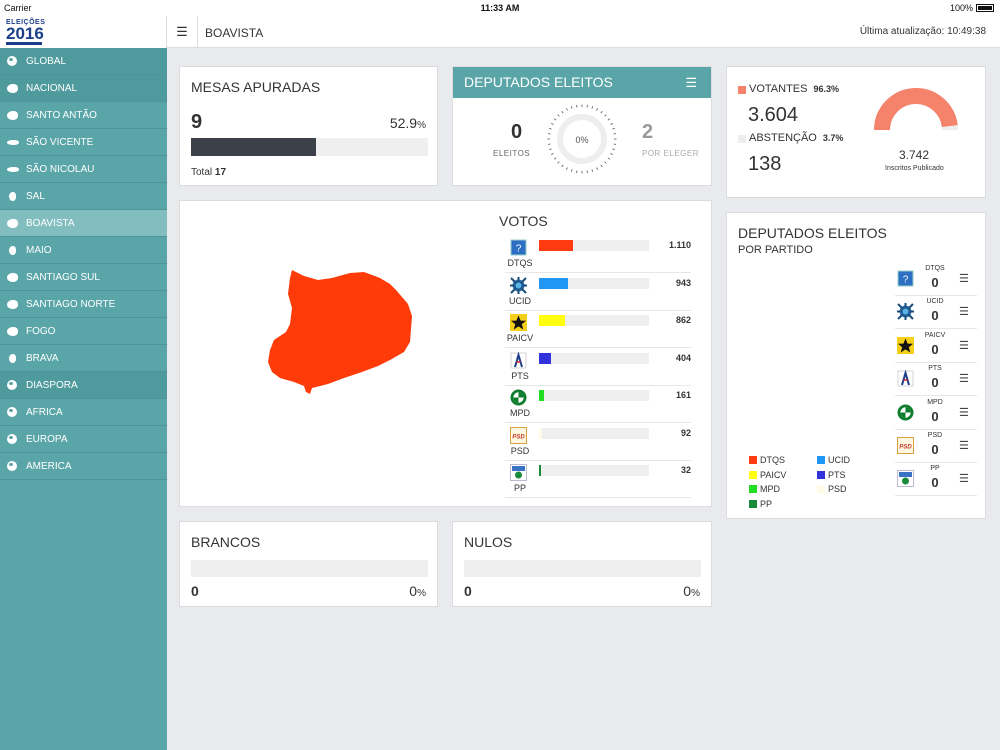  What do you see at coordinates (83, 439) in the screenshot?
I see `sidebar-item-europa: EUROPA` at bounding box center [83, 439].